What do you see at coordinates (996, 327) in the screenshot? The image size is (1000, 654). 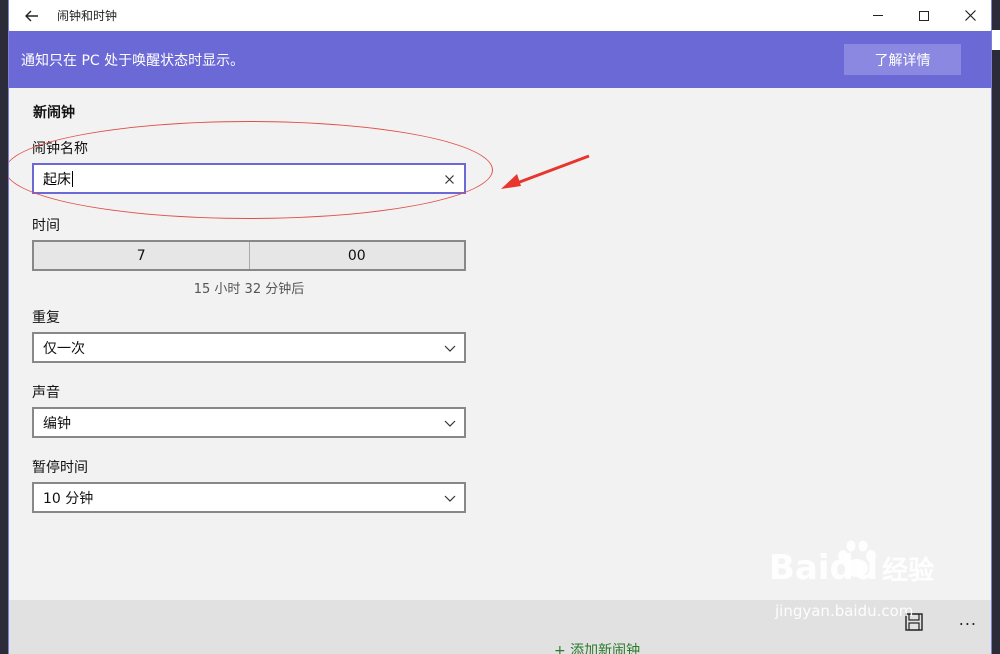 I see `desktop-right-edge` at bounding box center [996, 327].